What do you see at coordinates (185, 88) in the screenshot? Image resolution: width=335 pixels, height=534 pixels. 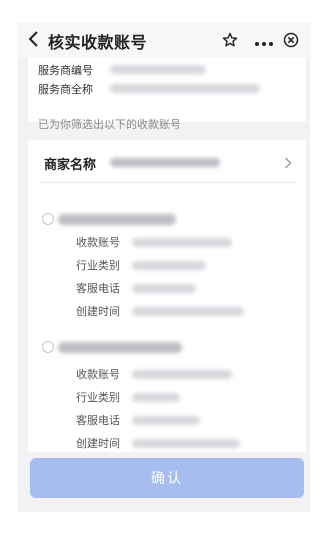 I see `provider-name-value` at bounding box center [185, 88].